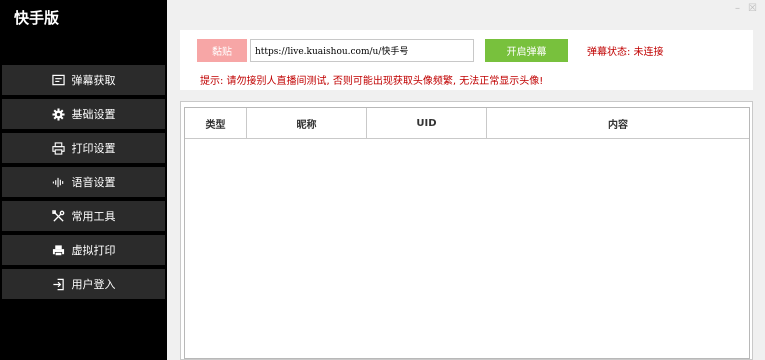 This screenshot has width=765, height=360. What do you see at coordinates (59, 216) in the screenshot?
I see `tools-icon` at bounding box center [59, 216].